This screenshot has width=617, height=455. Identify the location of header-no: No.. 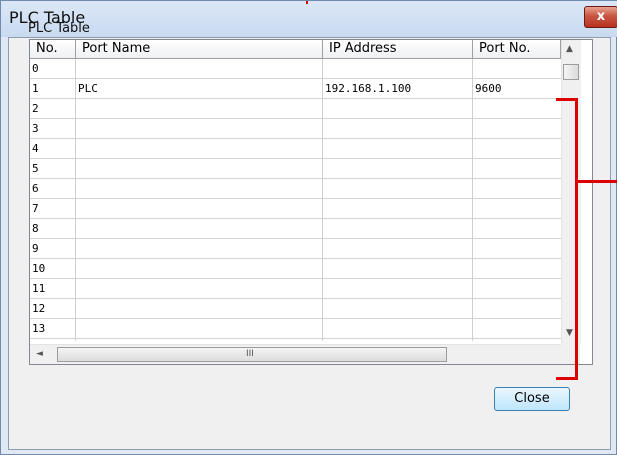
(53, 49).